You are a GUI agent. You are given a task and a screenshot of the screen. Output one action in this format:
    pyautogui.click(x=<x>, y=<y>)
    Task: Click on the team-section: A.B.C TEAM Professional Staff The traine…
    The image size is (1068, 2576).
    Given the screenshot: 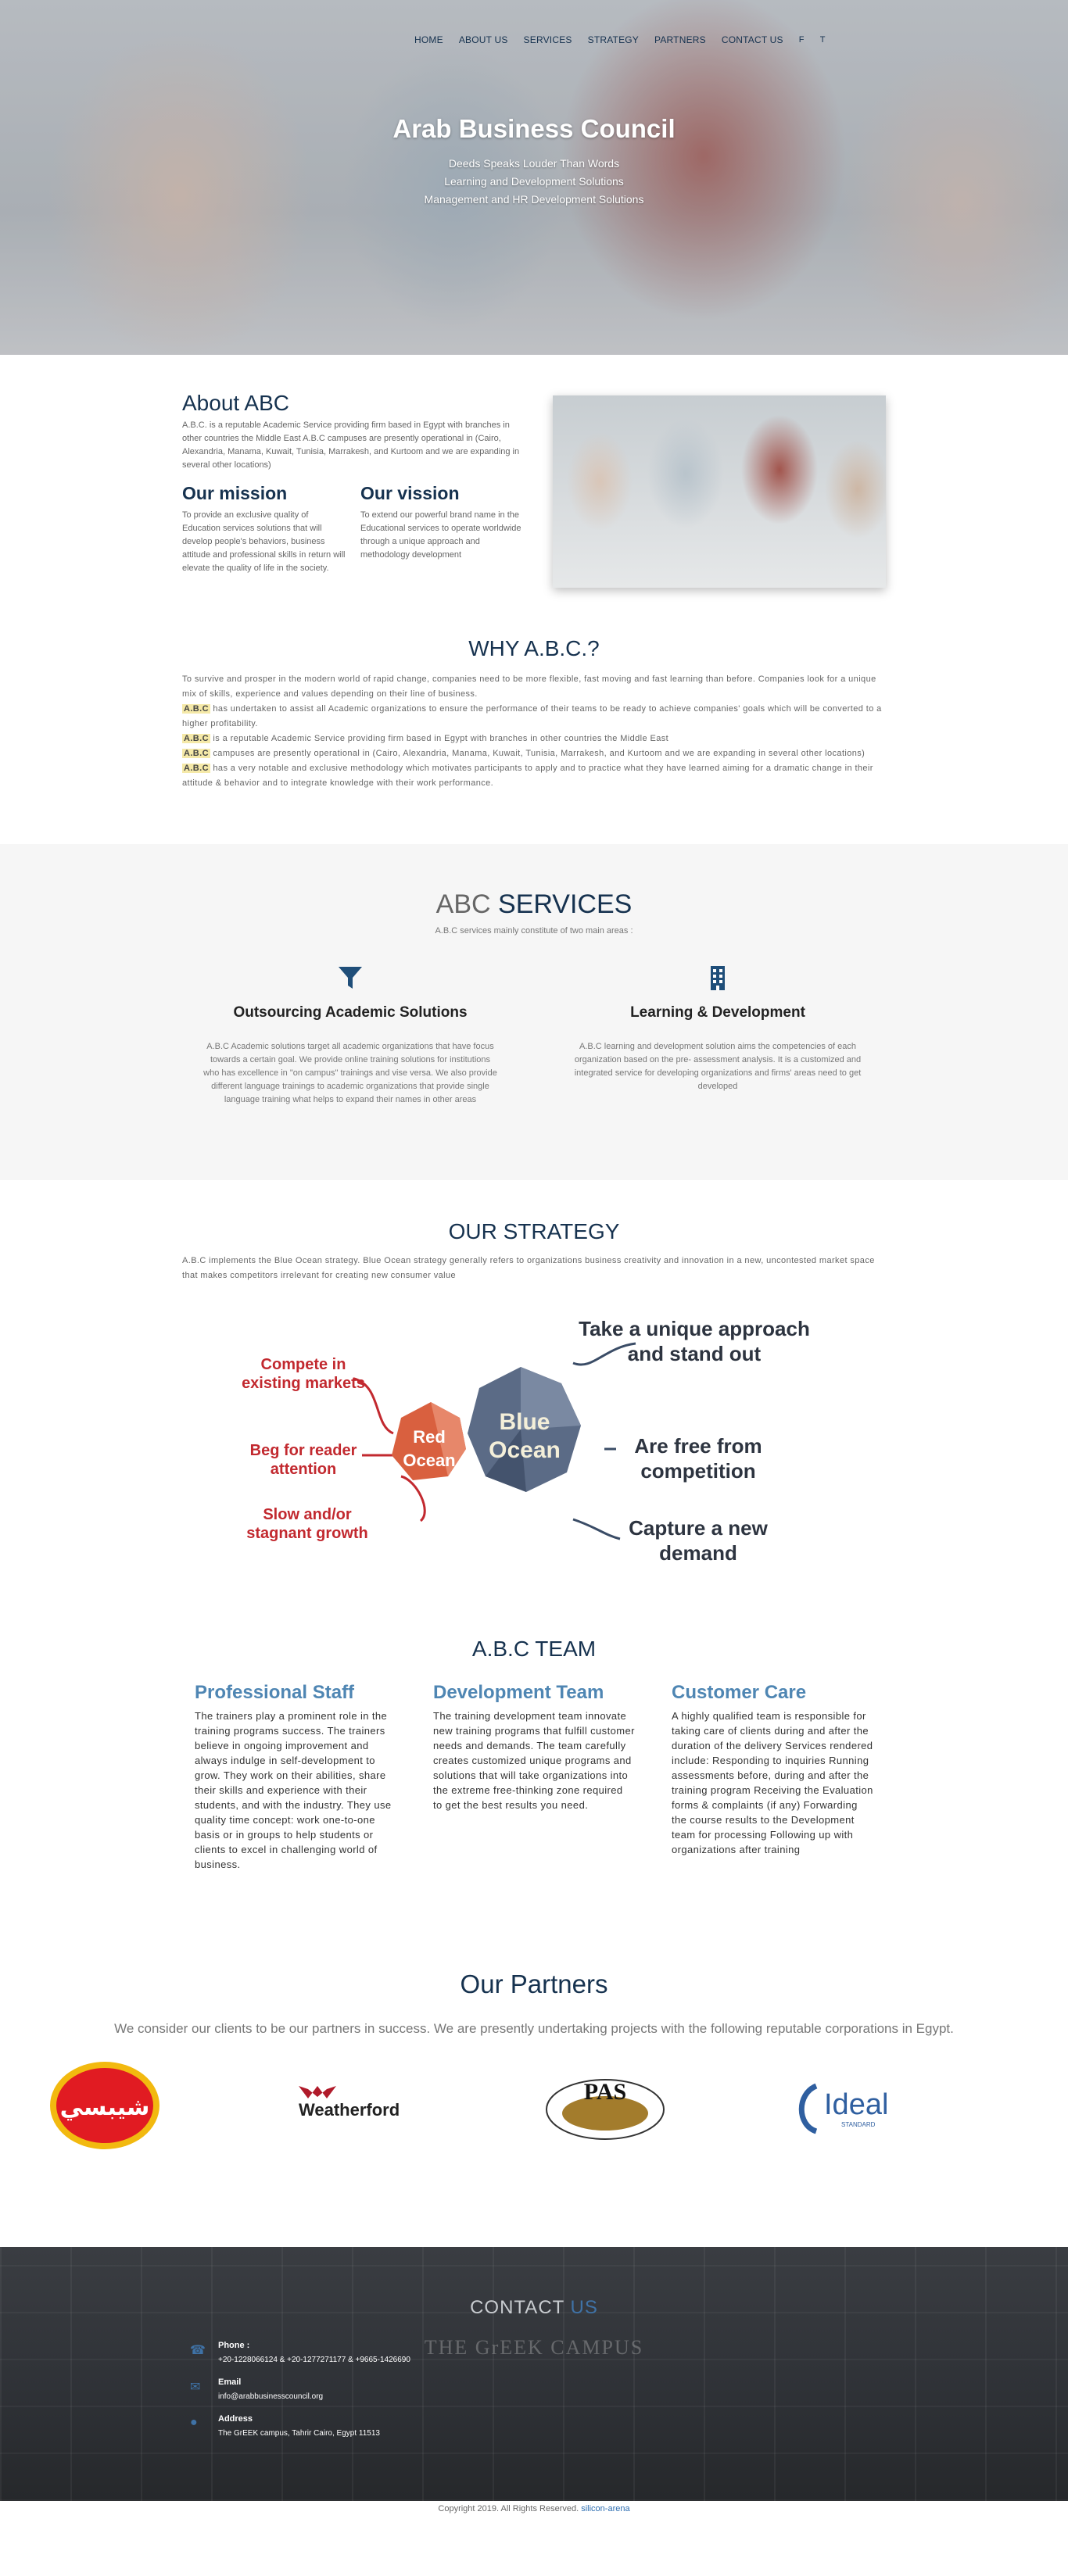 What is the action you would take?
    pyautogui.click(x=534, y=1790)
    